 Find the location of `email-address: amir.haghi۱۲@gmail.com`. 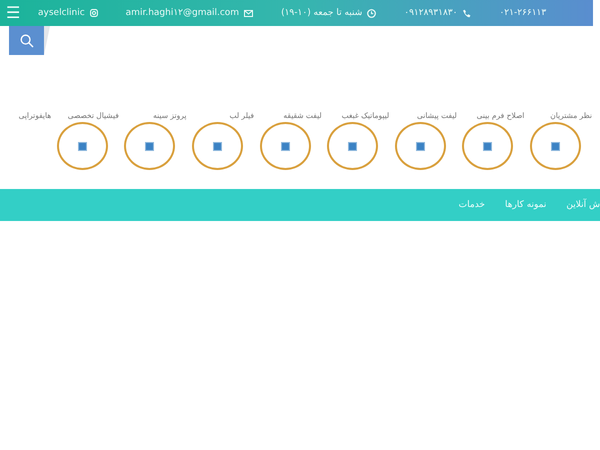

email-address: amir.haghi۱۲@gmail.com is located at coordinates (183, 13).